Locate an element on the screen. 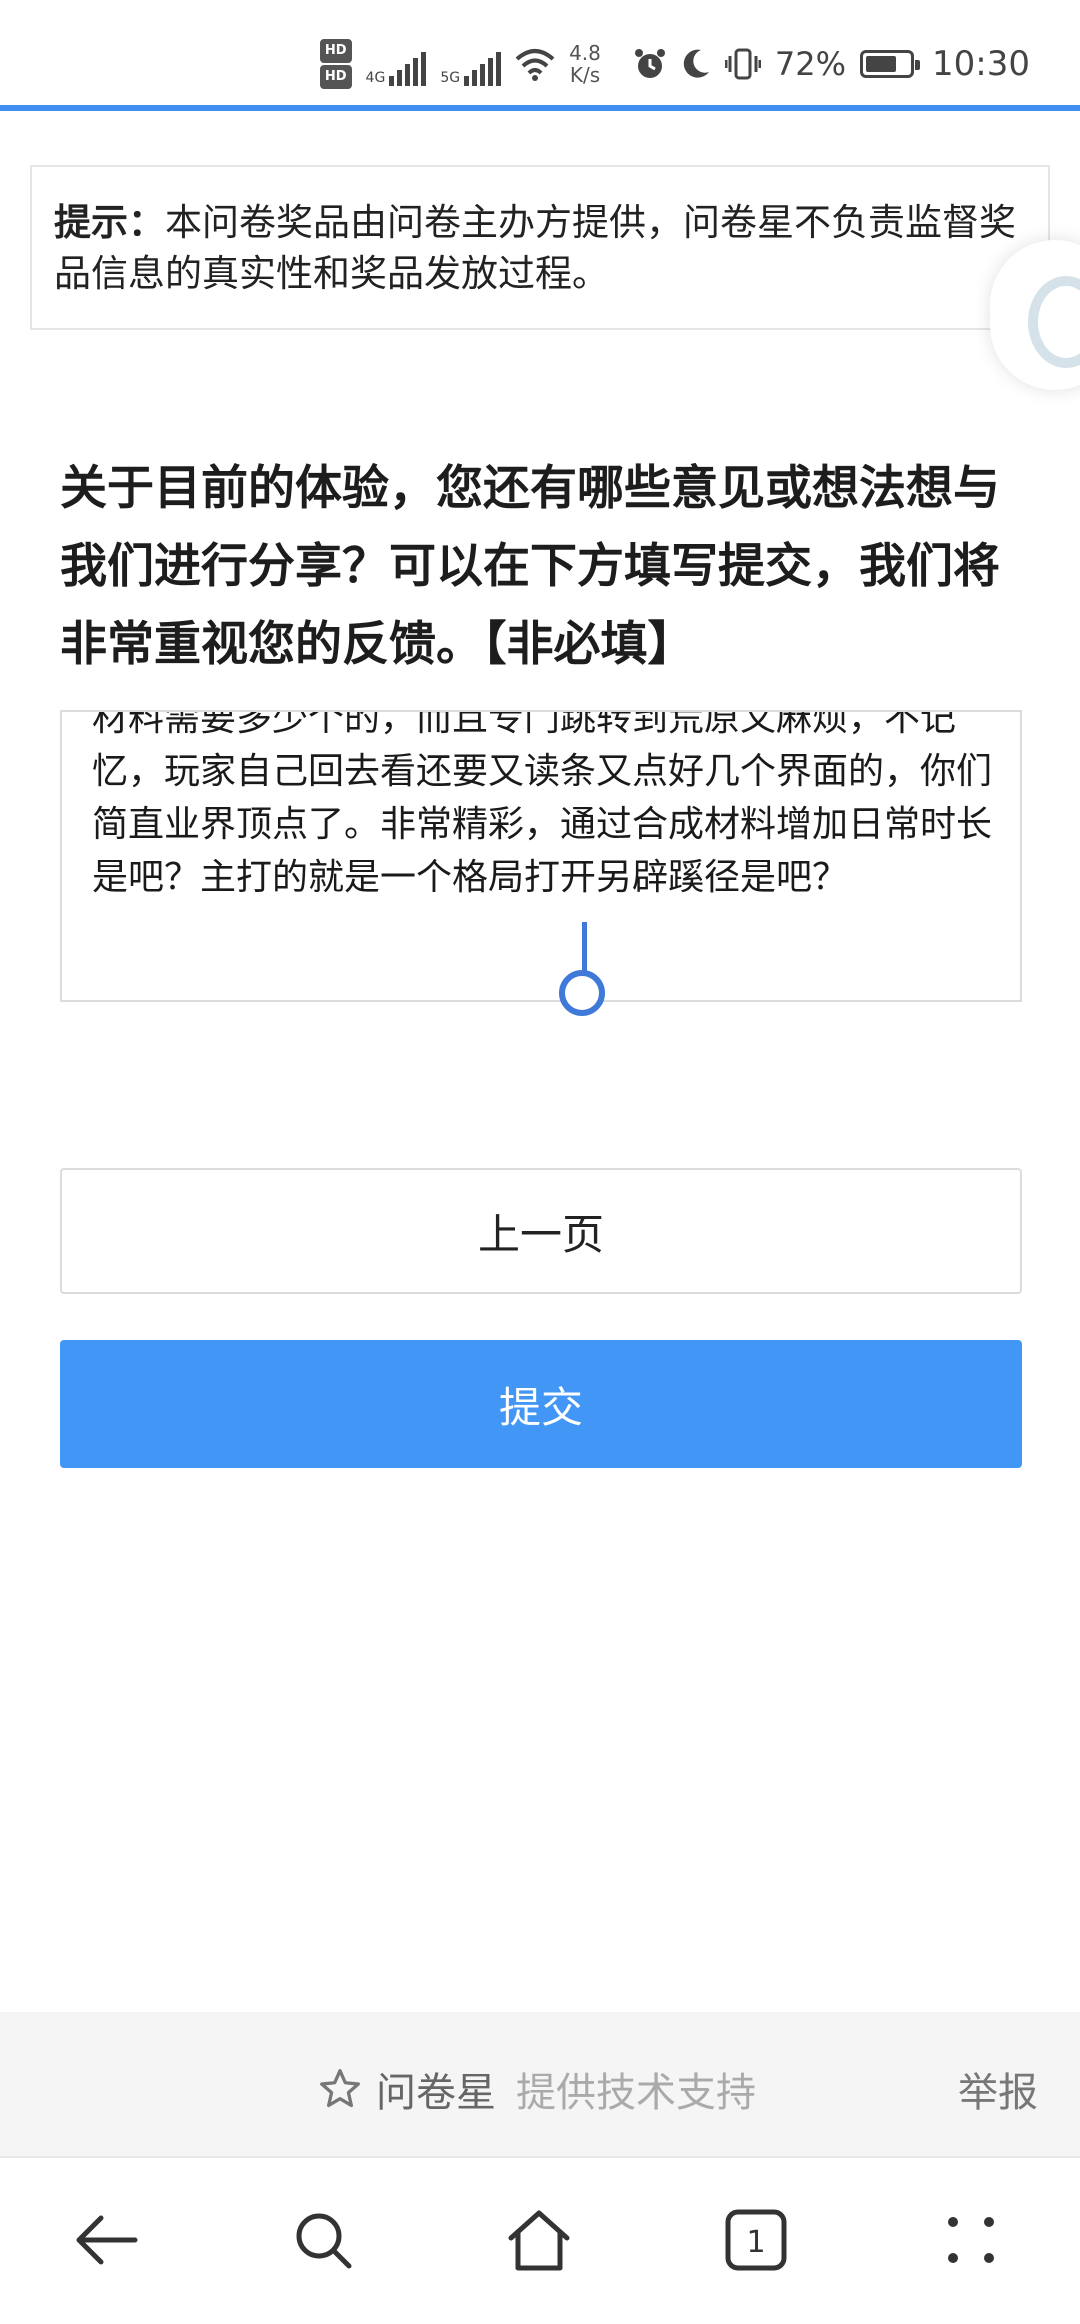 The image size is (1080, 2324). home-button is located at coordinates (539, 2240).